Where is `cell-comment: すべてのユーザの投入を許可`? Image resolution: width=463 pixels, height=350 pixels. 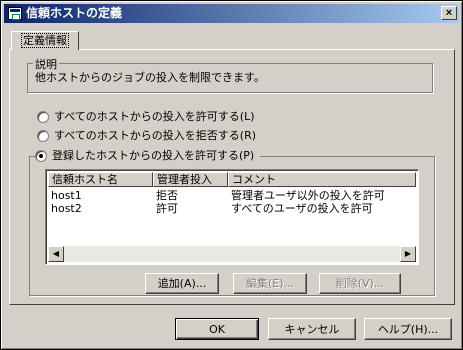 cell-comment: すべてのユーザの投入を許可 is located at coordinates (302, 208).